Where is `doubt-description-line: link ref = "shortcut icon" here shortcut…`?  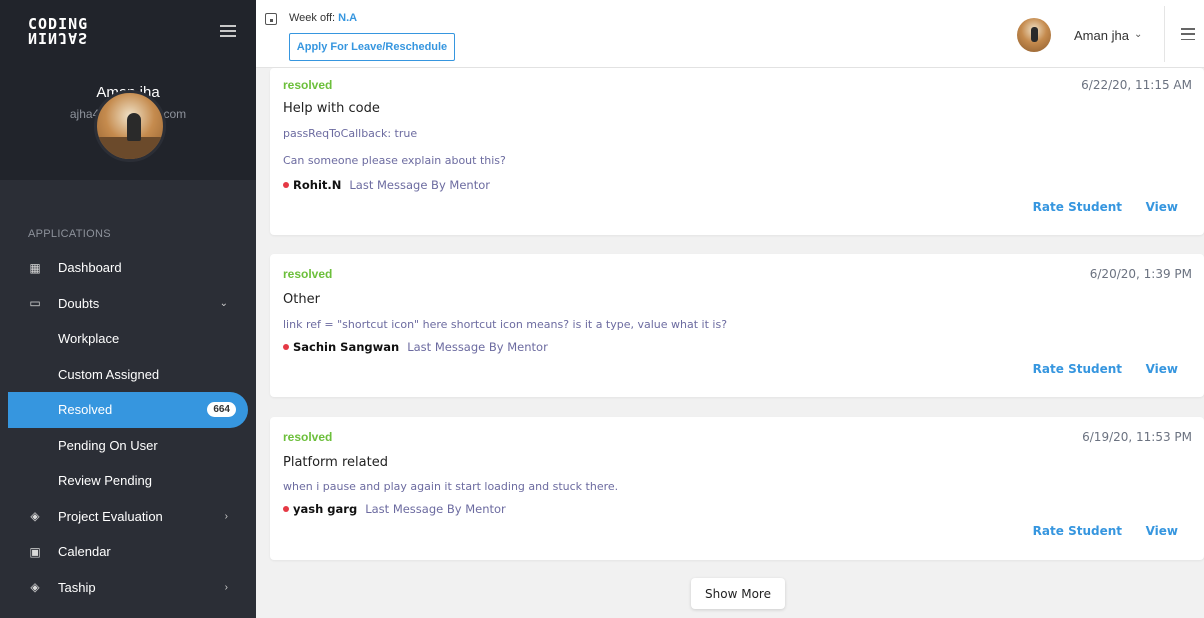
doubt-description-line: link ref = "shortcut icon" here shortcut… is located at coordinates (505, 324).